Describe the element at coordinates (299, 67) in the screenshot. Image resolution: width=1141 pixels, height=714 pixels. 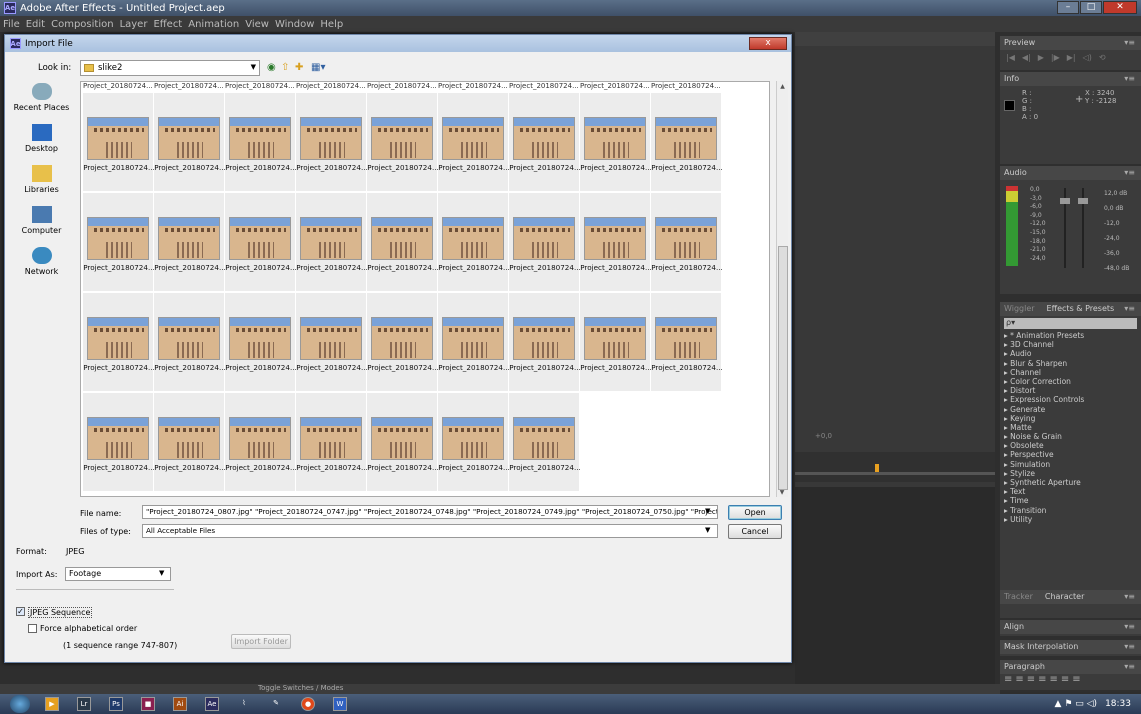
I see `new-folder-icon: ✚` at that location.